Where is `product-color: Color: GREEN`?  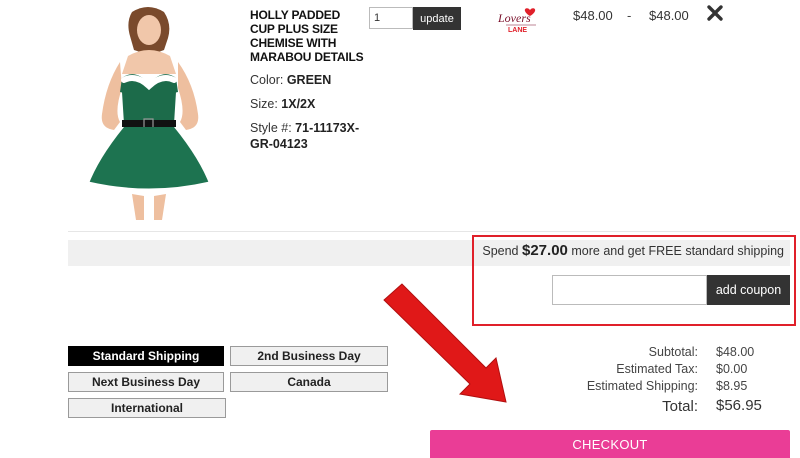
product-color: Color: GREEN is located at coordinates (307, 80).